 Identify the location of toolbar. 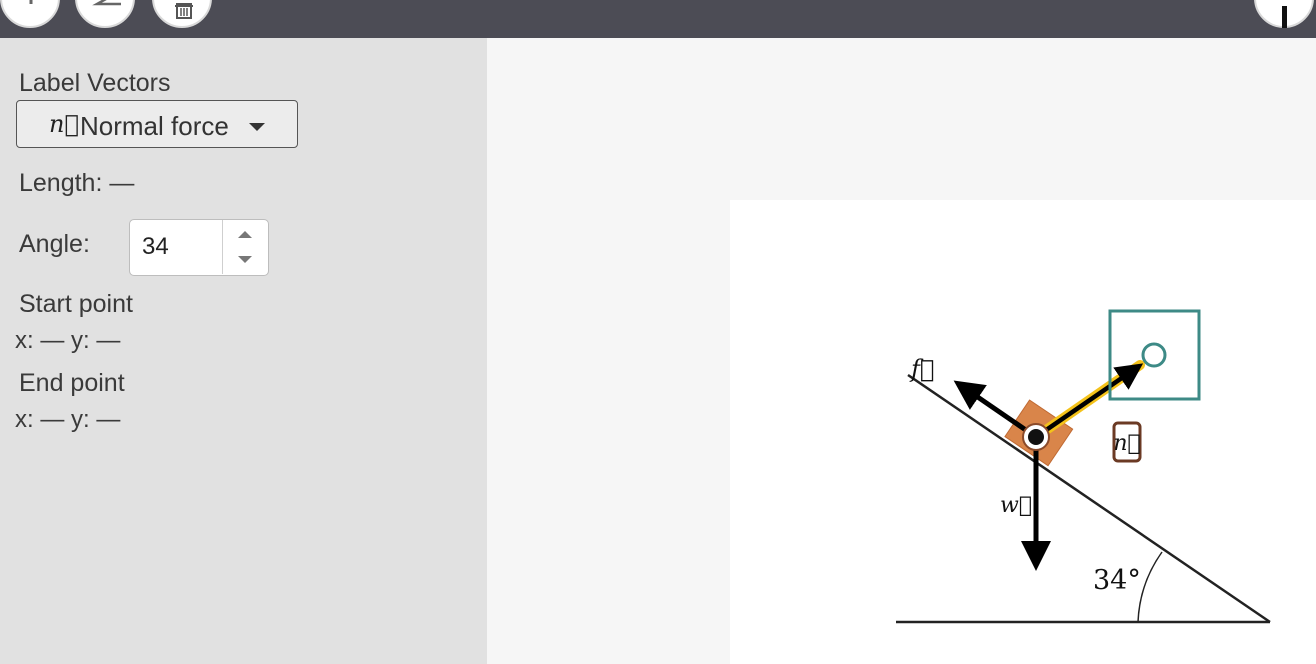
(658, 19).